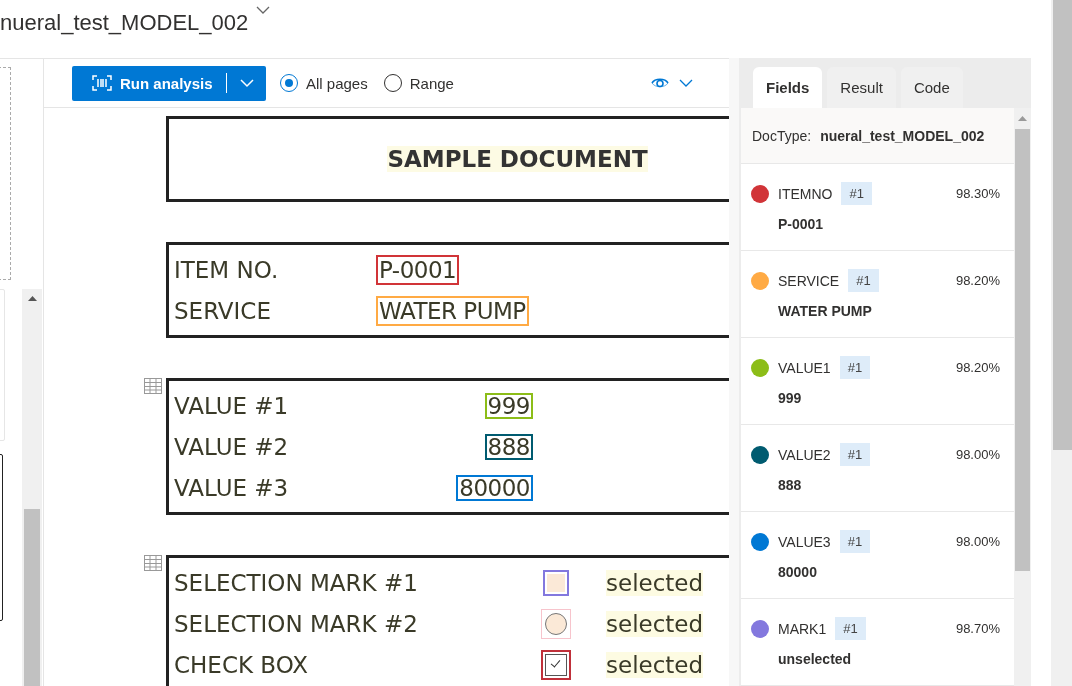 This screenshot has height=686, width=1072. I want to click on field-confidence: 98.70%, so click(977, 628).